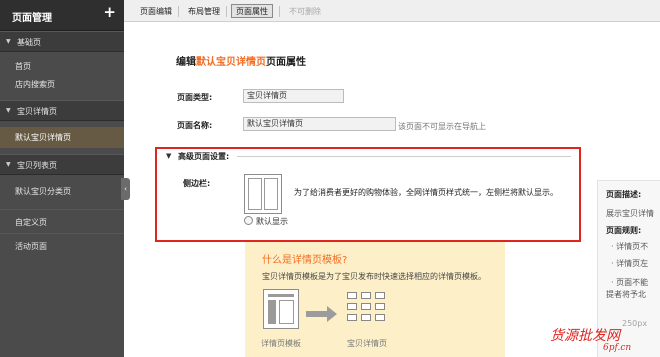 Image resolution: width=660 pixels, height=357 pixels. Describe the element at coordinates (630, 213) in the screenshot. I see `help-desc-text: 展示宝贝详情` at that location.